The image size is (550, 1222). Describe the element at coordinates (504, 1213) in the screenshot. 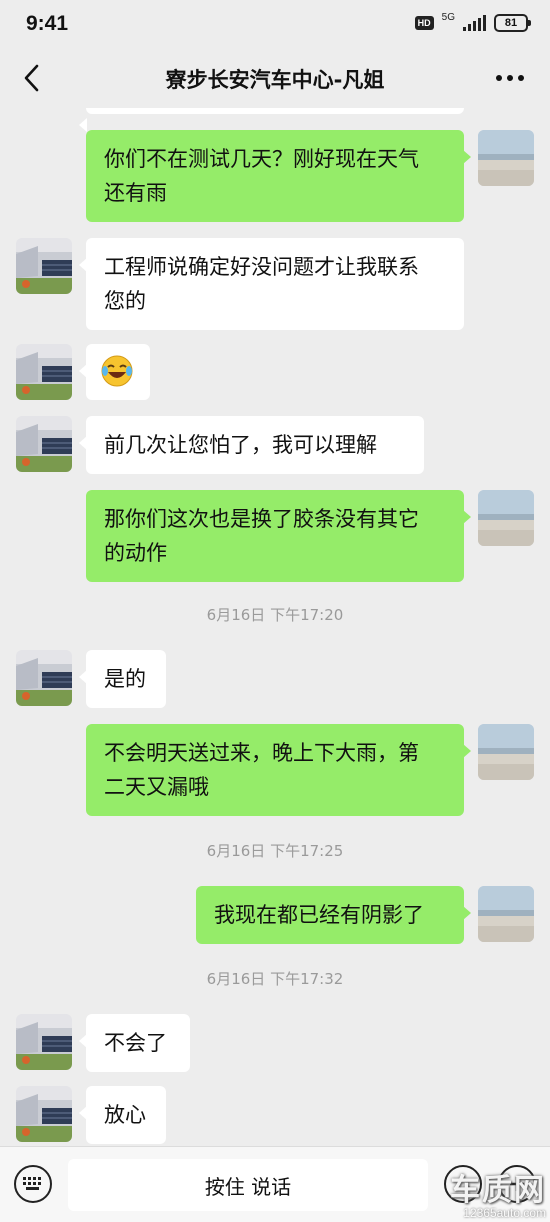

I see `watermark-site: 12365auto.com` at that location.